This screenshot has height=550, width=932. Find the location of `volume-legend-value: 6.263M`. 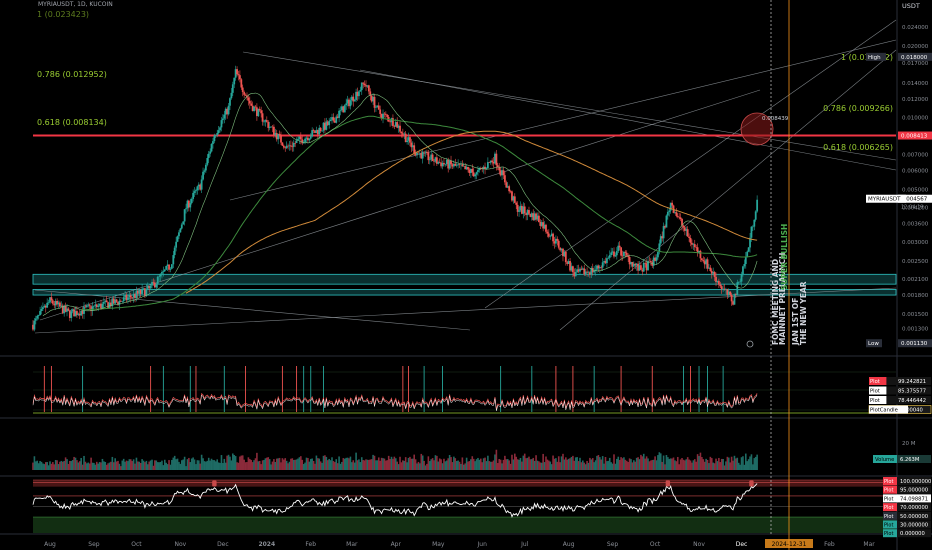

volume-legend-value: 6.263M is located at coordinates (909, 460).